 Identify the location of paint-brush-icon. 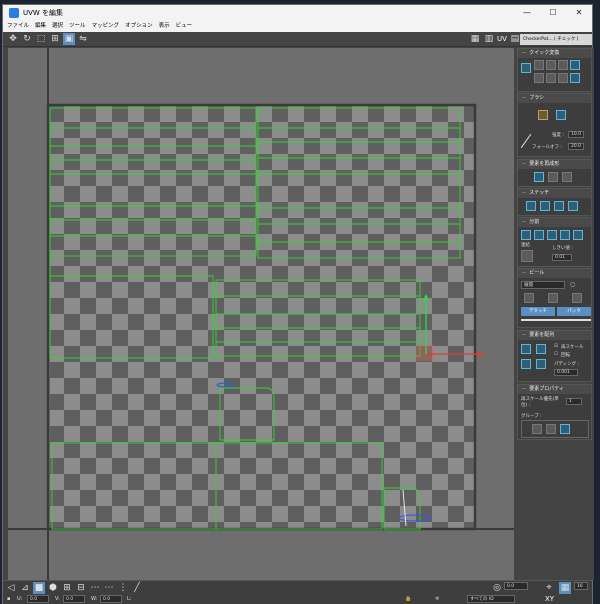
(543, 115).